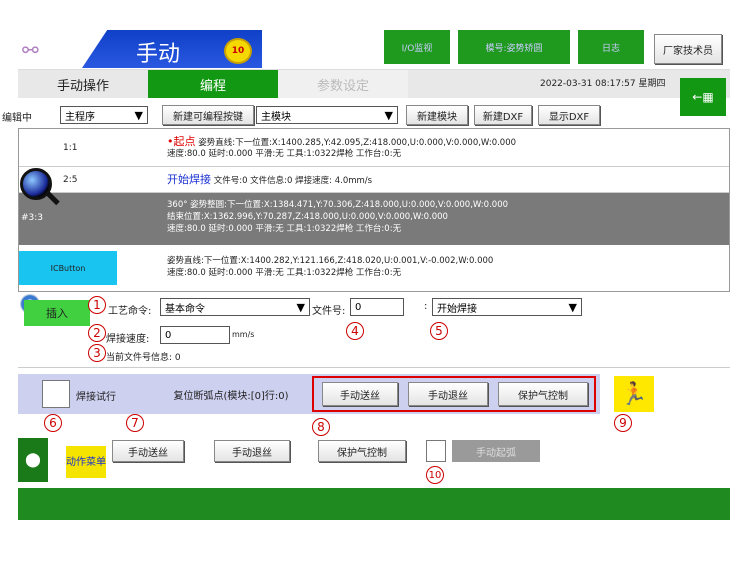 This screenshot has height=562, width=750. What do you see at coordinates (603, 84) in the screenshot?
I see `datetime: 2022-03-31 08:17:57 星期四` at bounding box center [603, 84].